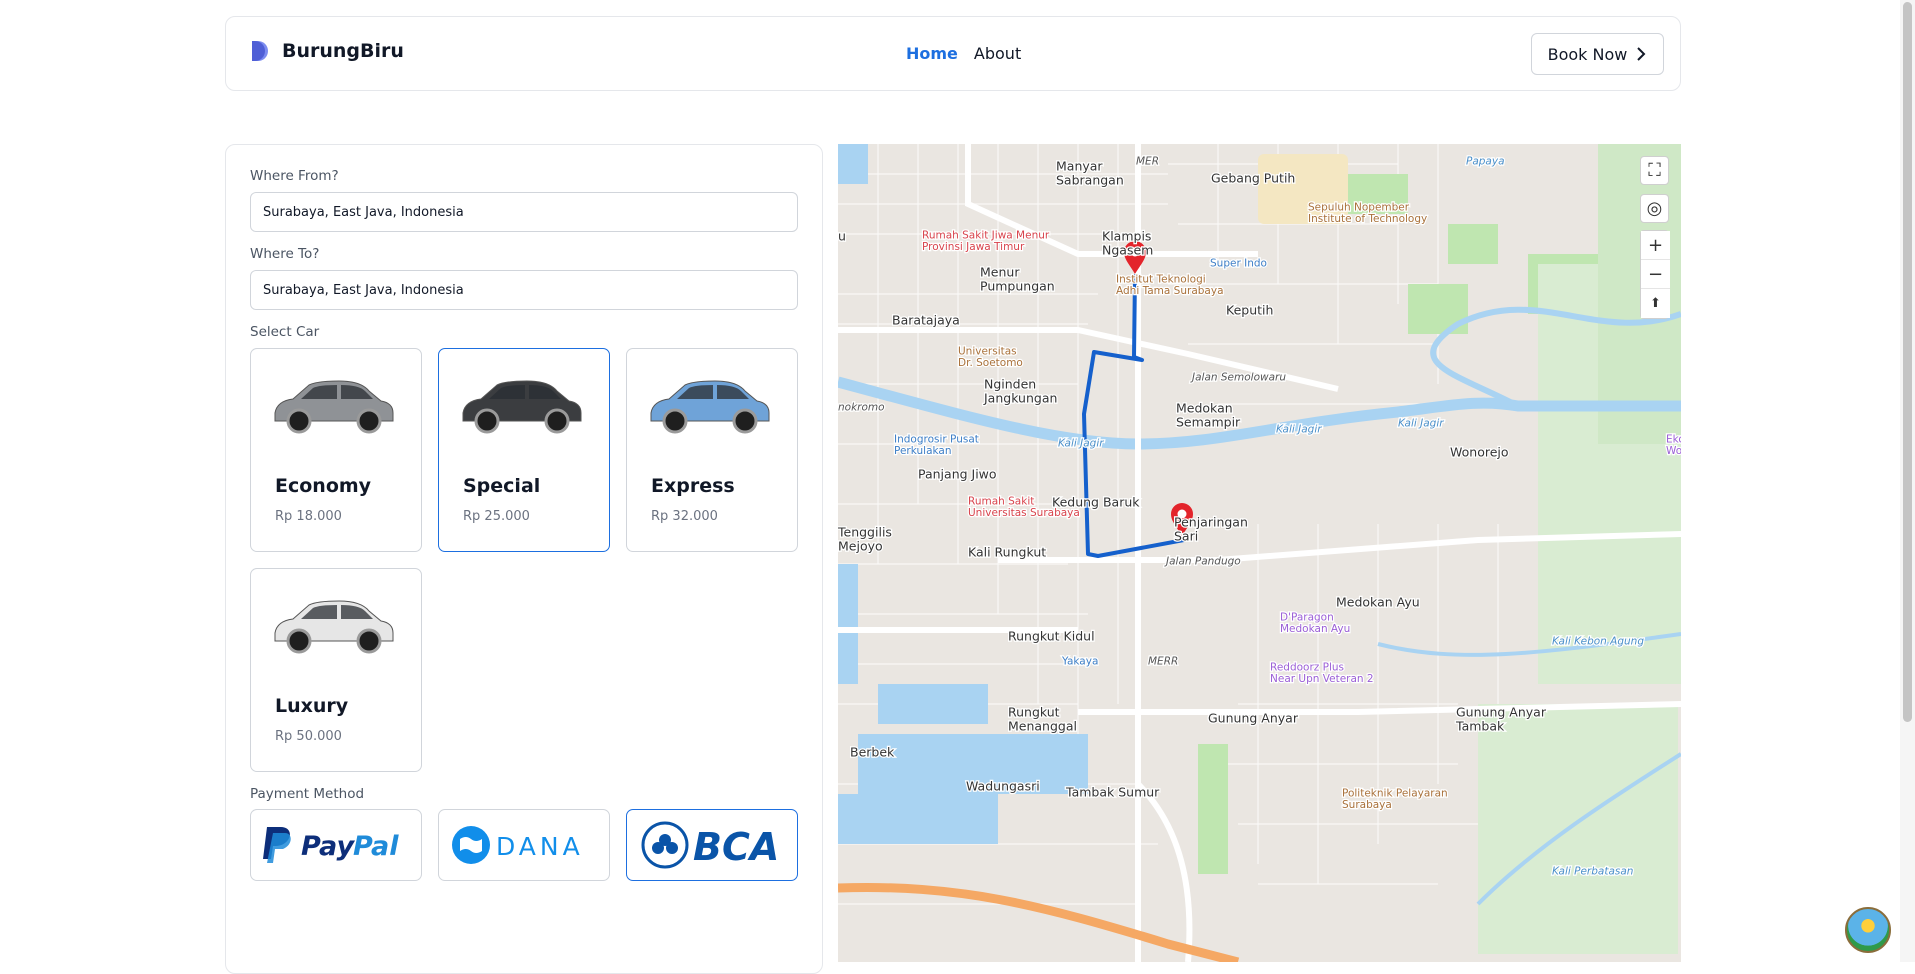 Image resolution: width=1915 pixels, height=974 pixels. What do you see at coordinates (285, 332) in the screenshot?
I see `select-car-label: Select Car` at bounding box center [285, 332].